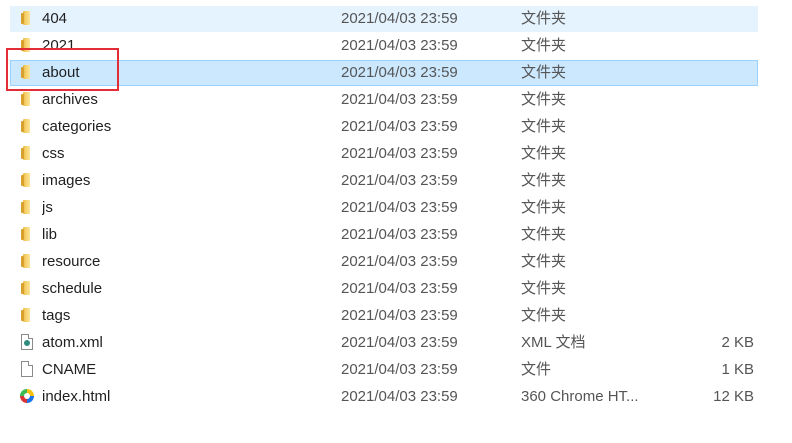  I want to click on file-row: archives 2021/04/03 23:59 文件夹, so click(384, 100).